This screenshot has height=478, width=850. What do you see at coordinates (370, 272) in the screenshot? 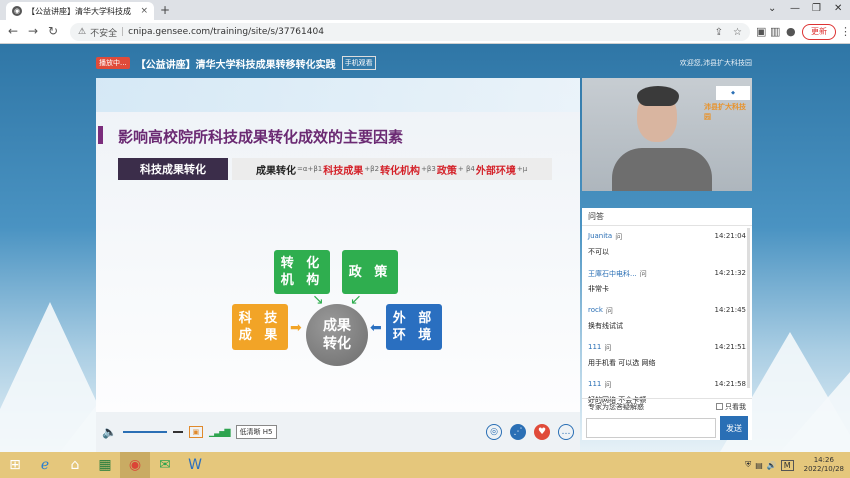
I see `box-text: 政 策` at bounding box center [370, 272].